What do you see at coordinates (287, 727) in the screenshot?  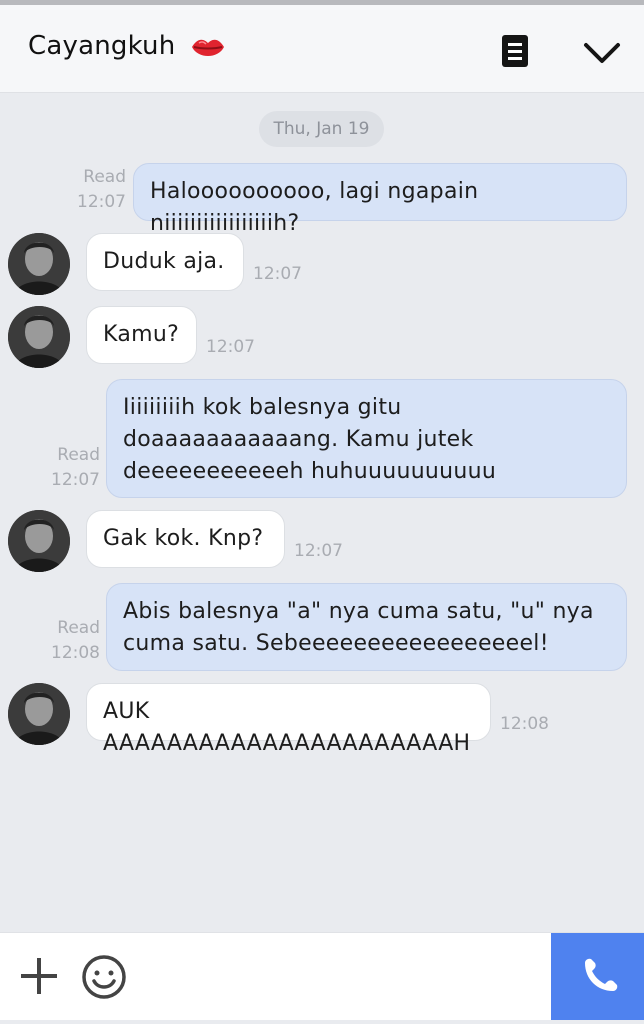 I see `message-text: AUK AAAAAAAAAAAAAAAAAAAAAAH` at bounding box center [287, 727].